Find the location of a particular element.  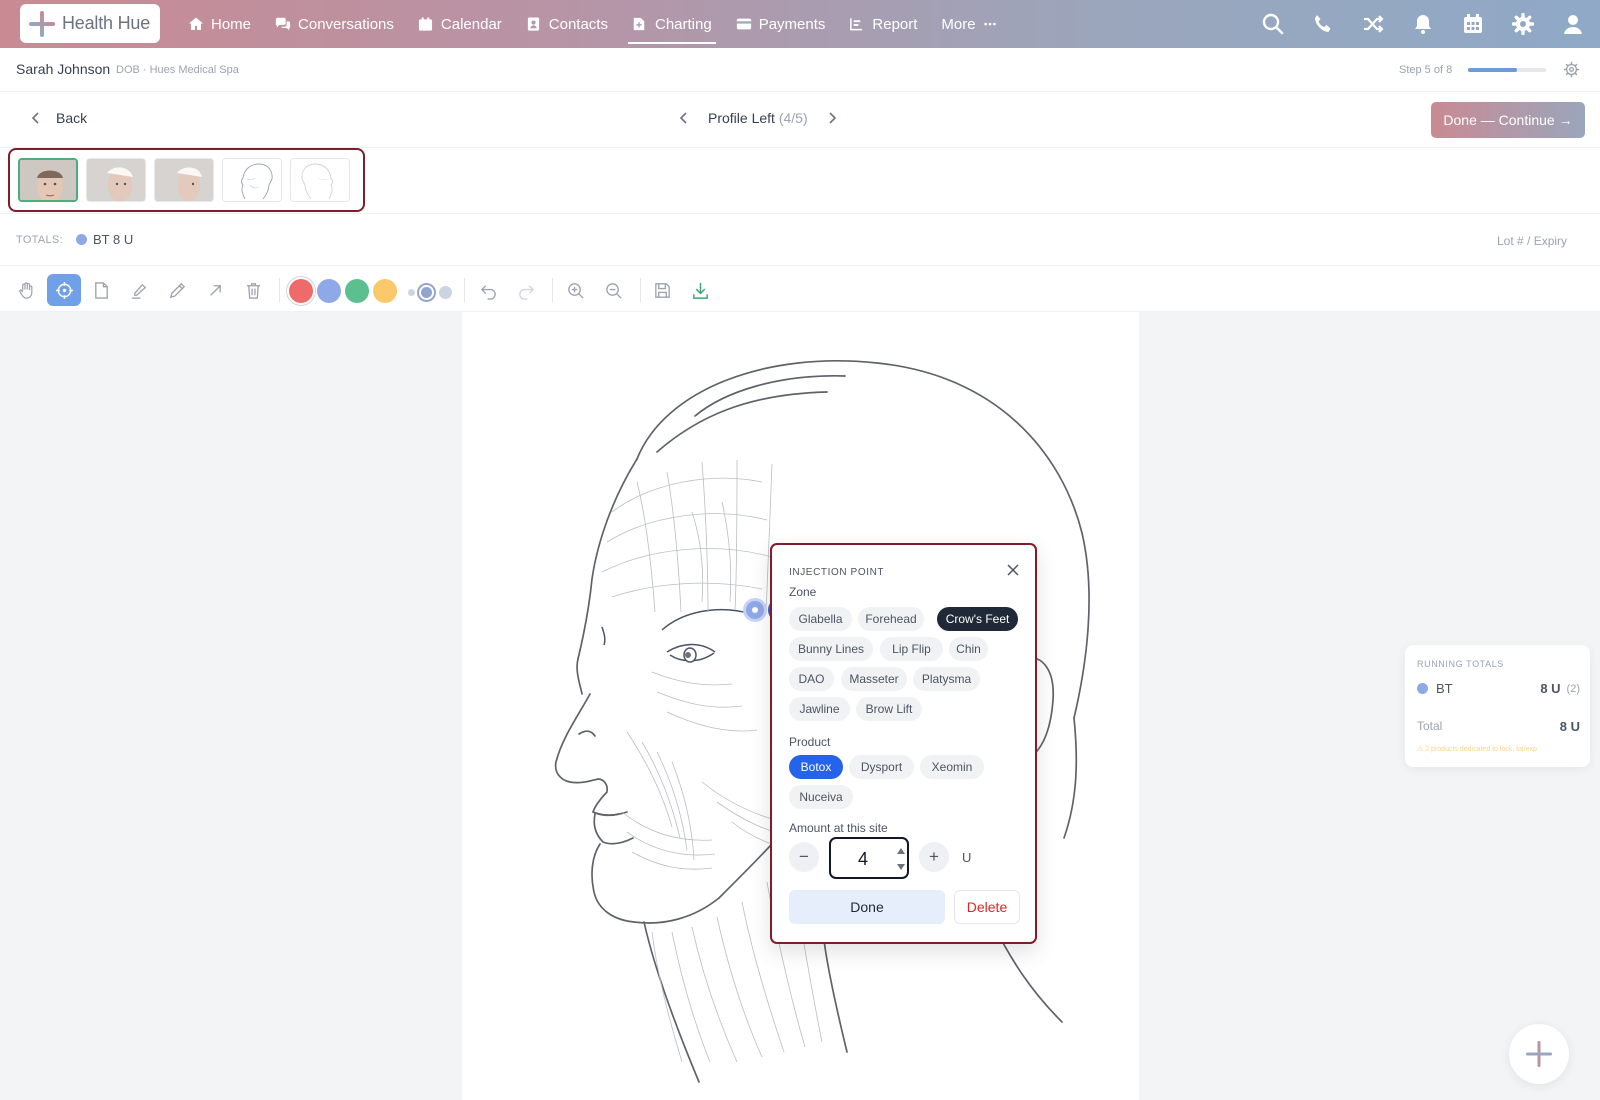

view-thumbnails is located at coordinates (800, 181).